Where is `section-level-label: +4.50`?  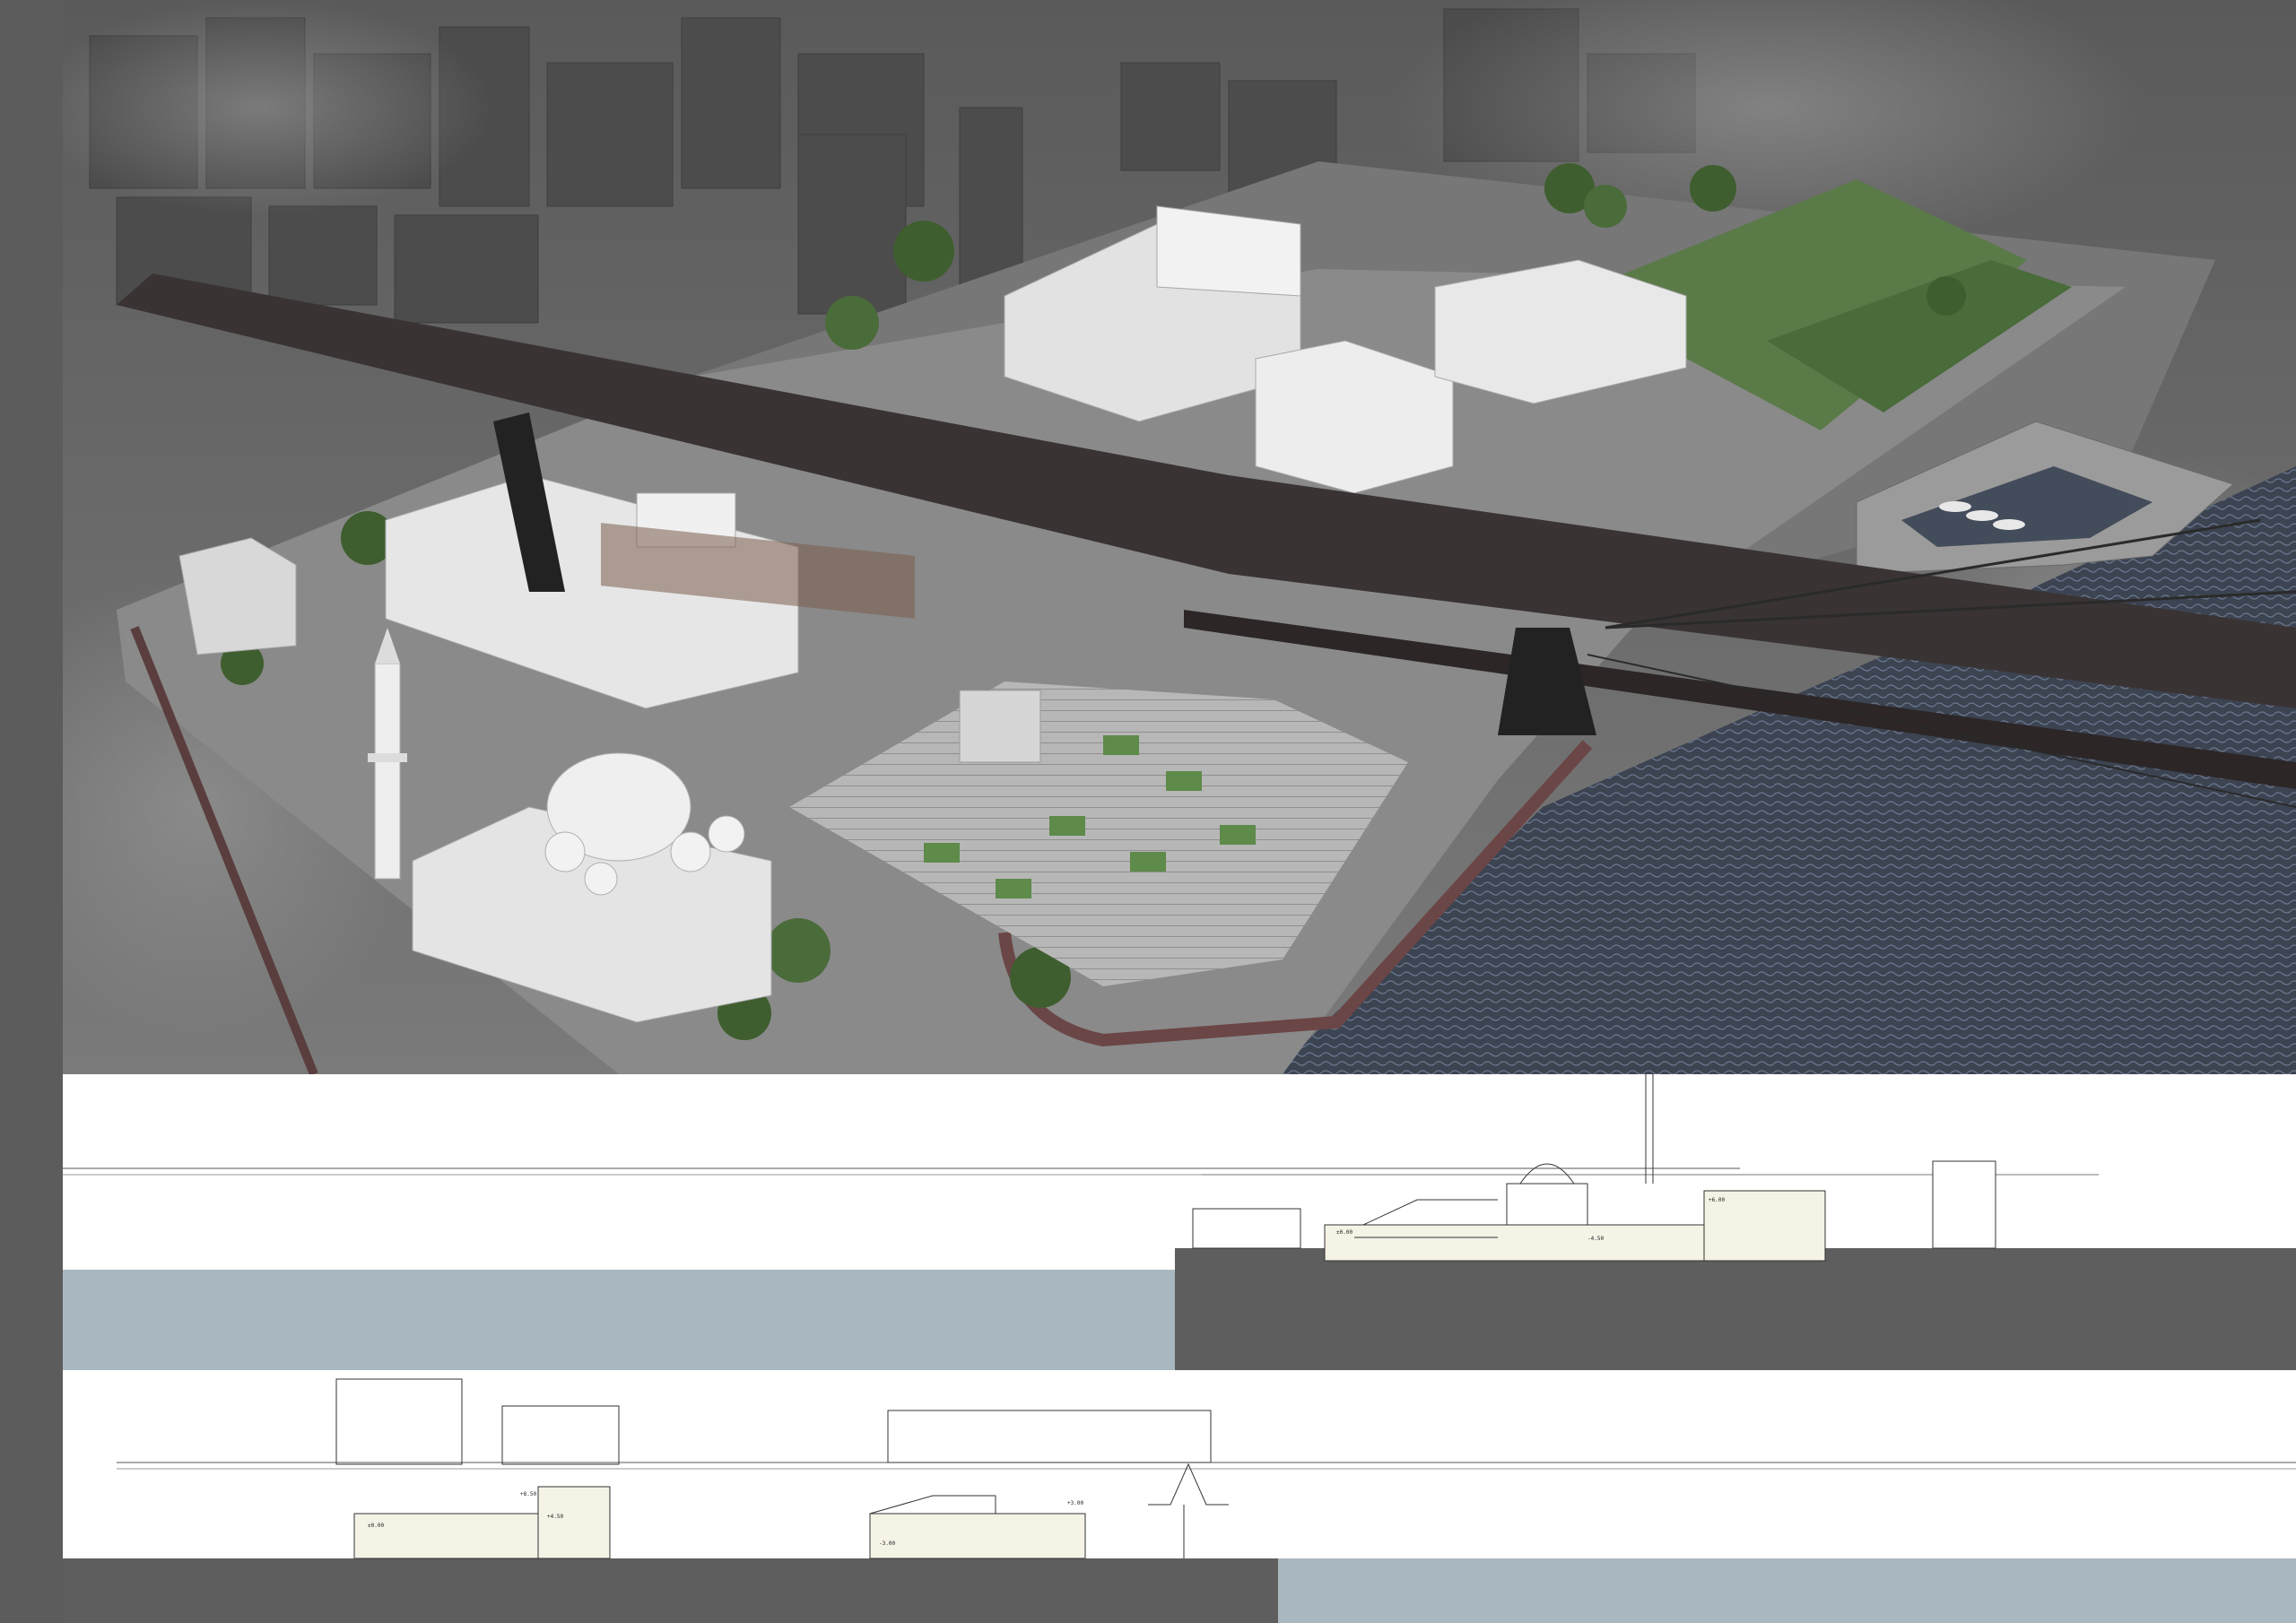 section-level-label: +4.50 is located at coordinates (555, 1517).